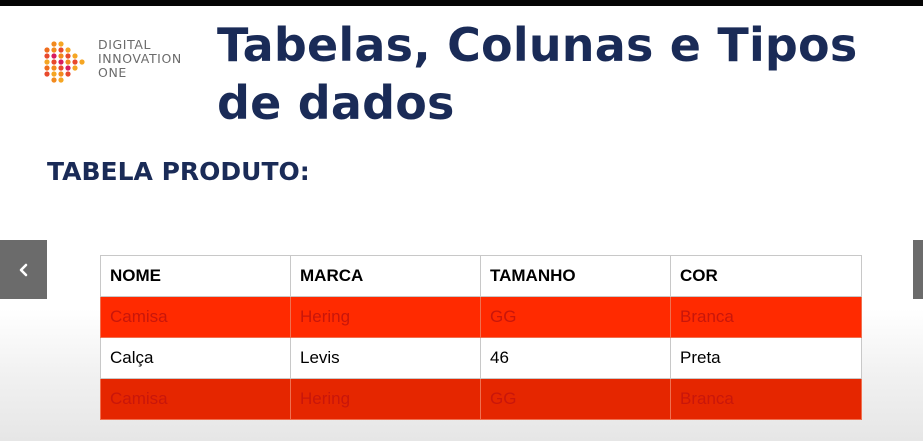 The width and height of the screenshot is (923, 441). I want to click on dio-logo-text: DIGITAL INNOVATION ONE, so click(140, 59).